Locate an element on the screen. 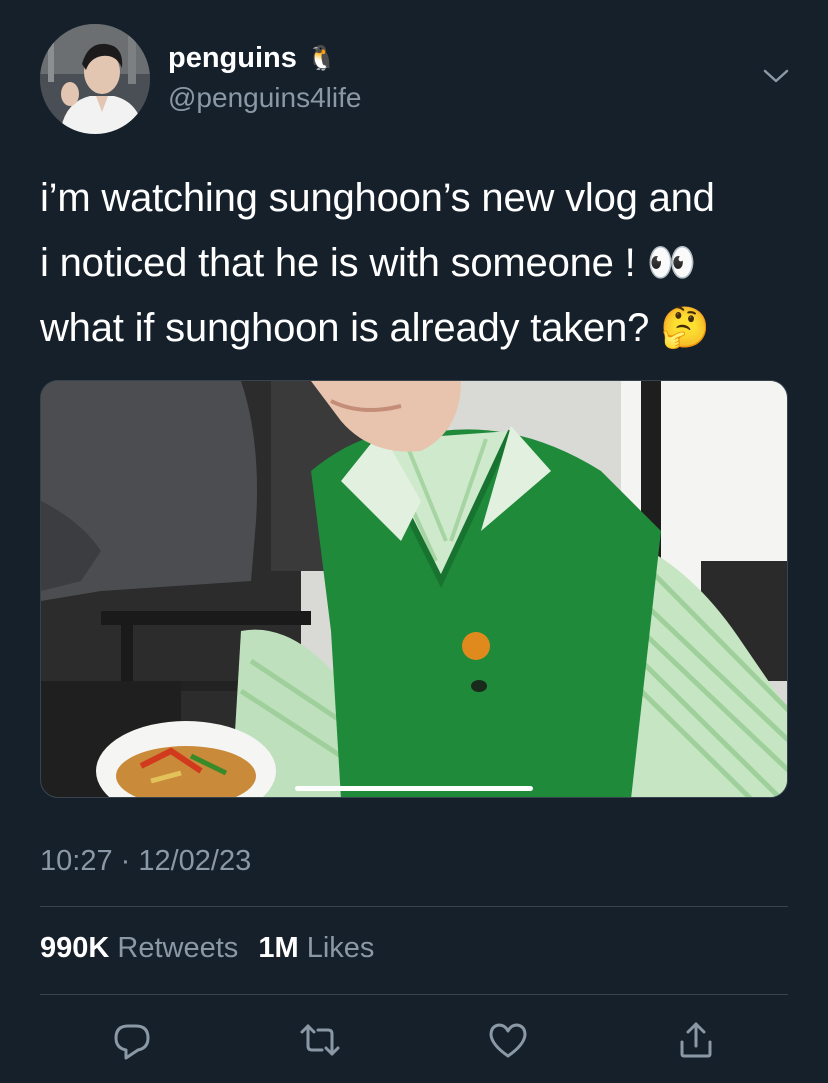 This screenshot has height=1083, width=828. tweet-timestamp: 10:27 · 12/02/23 is located at coordinates (145, 861).